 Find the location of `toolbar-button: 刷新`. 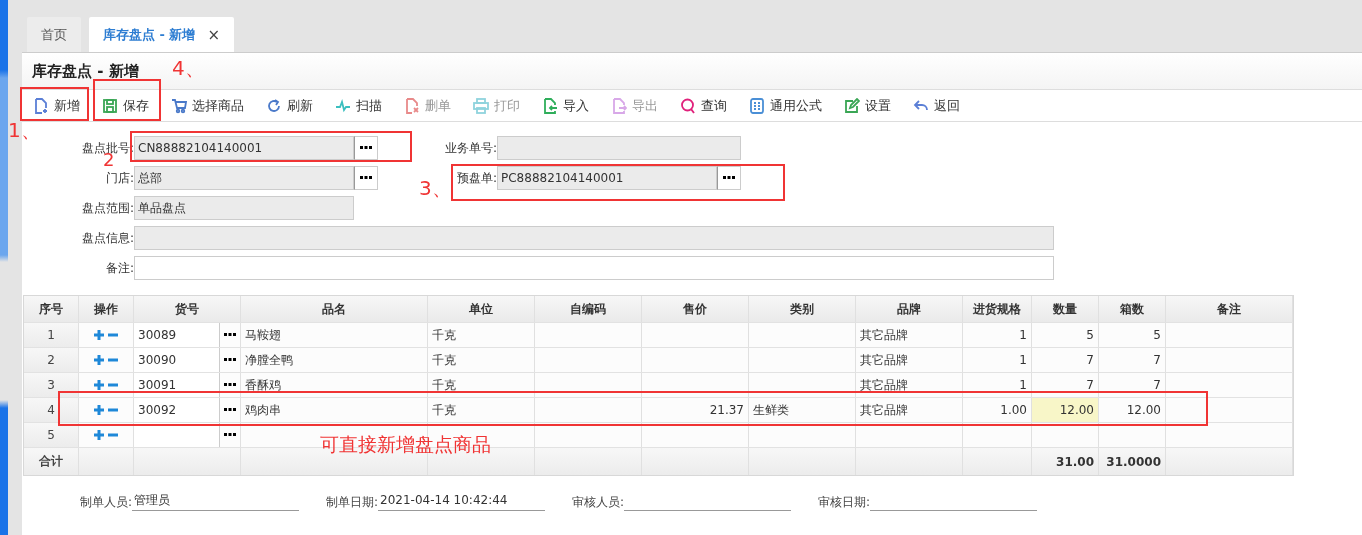

toolbar-button: 刷新 is located at coordinates (289, 105).